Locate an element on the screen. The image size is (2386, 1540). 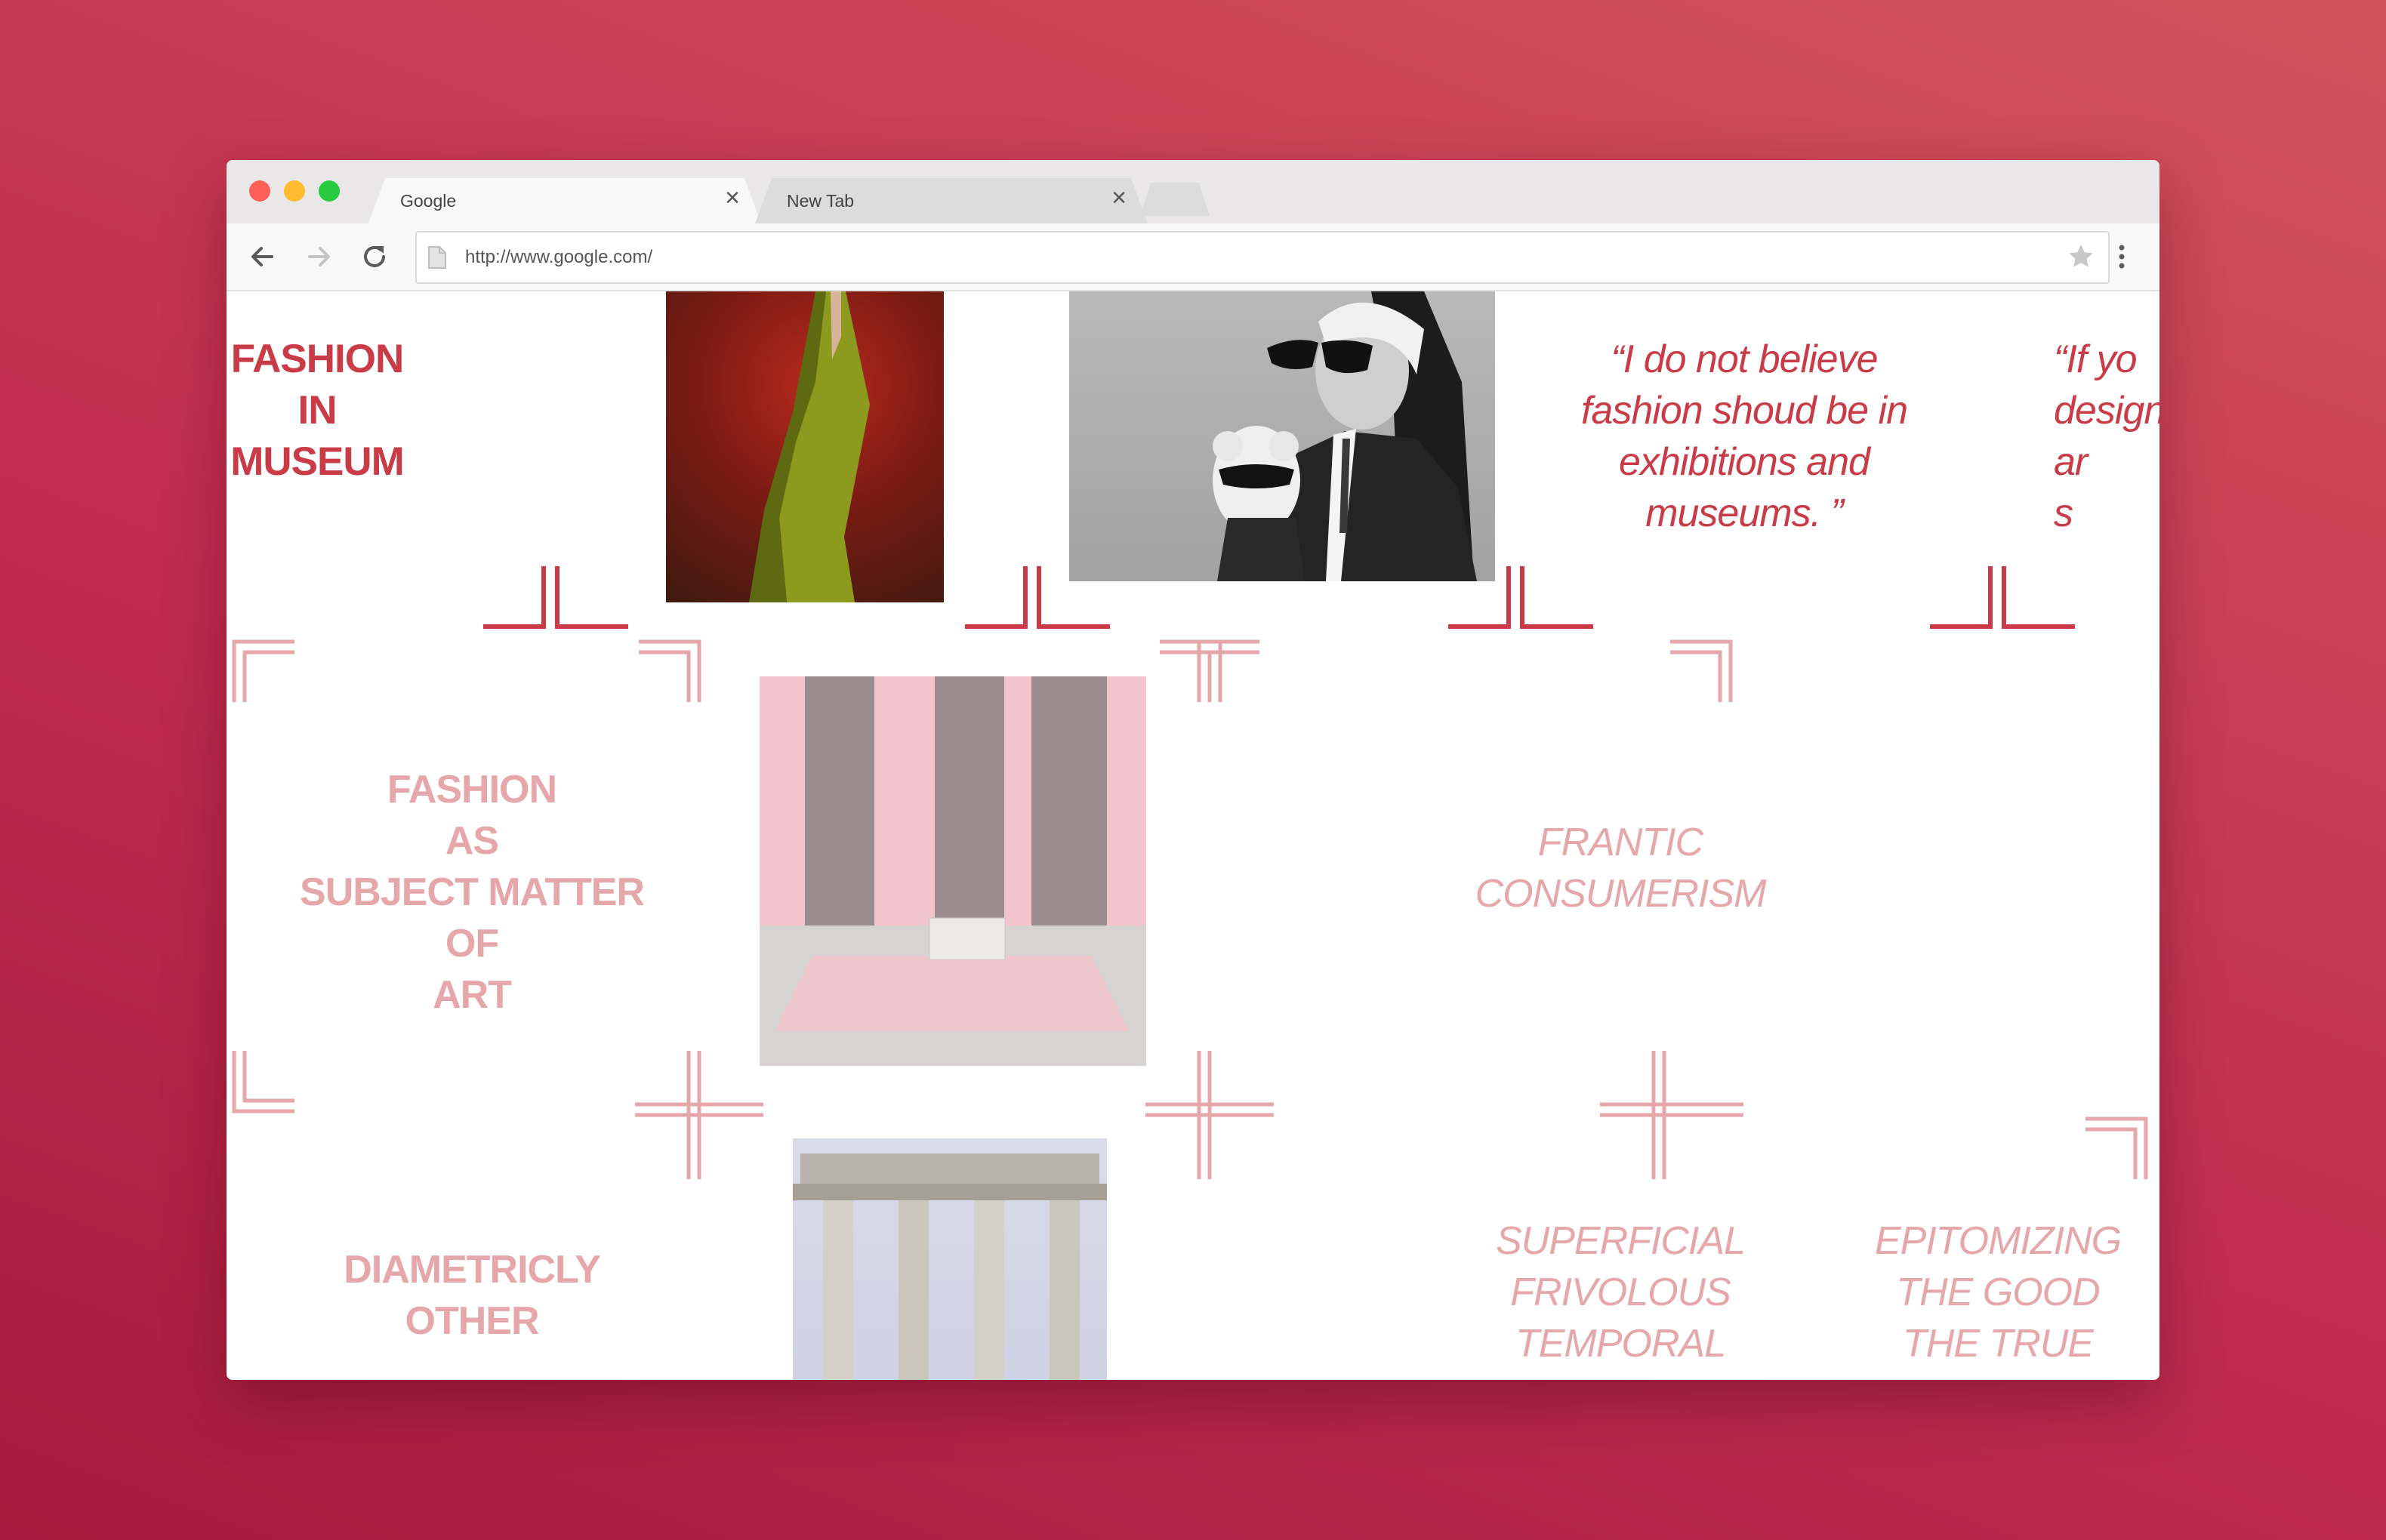
close-window-button is located at coordinates (259, 191).